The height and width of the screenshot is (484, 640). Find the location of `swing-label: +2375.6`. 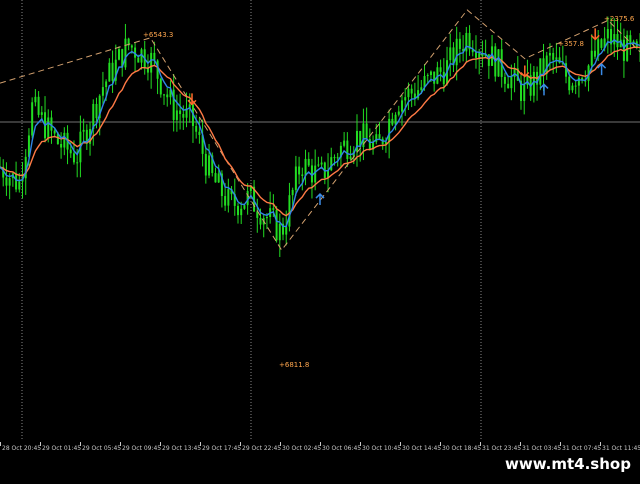

swing-label: +2375.6 is located at coordinates (619, 19).